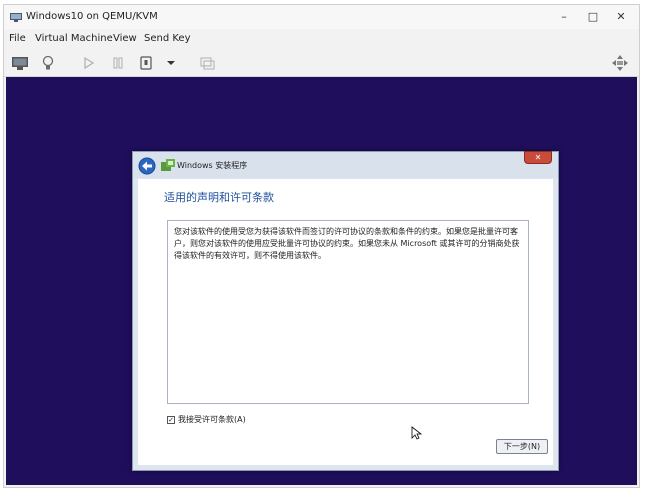 The width and height of the screenshot is (645, 491). What do you see at coordinates (16, 17) in the screenshot?
I see `app-icon` at bounding box center [16, 17].